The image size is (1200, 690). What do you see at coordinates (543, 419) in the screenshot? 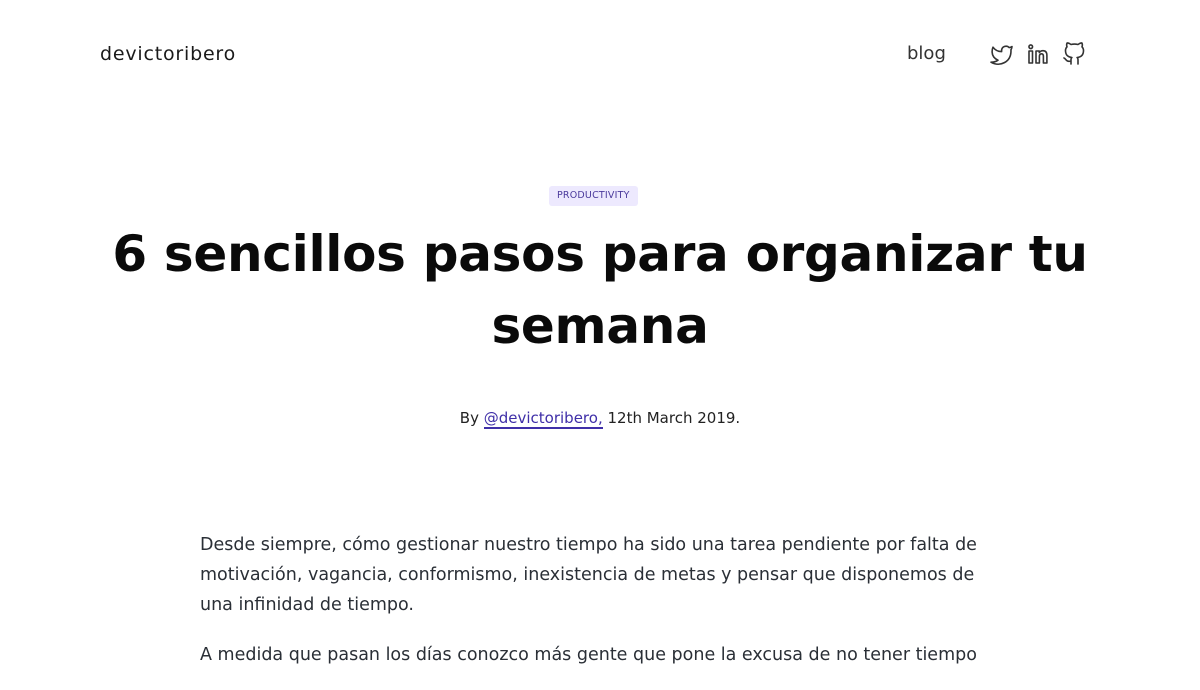
I see `author-link: @devictoribero,` at bounding box center [543, 419].